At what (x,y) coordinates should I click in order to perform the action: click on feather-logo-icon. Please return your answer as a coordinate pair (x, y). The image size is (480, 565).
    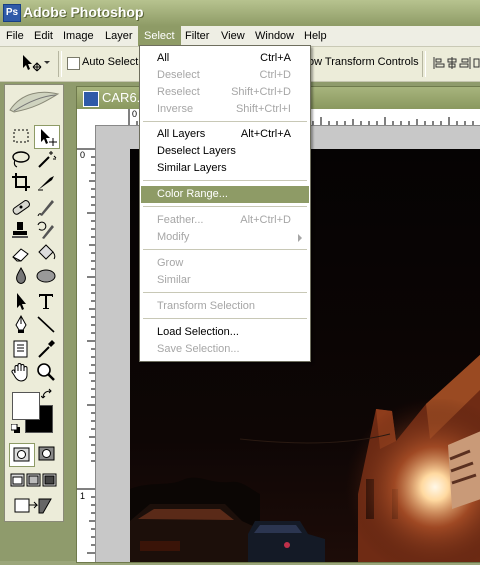
    Looking at the image, I should click on (34, 102).